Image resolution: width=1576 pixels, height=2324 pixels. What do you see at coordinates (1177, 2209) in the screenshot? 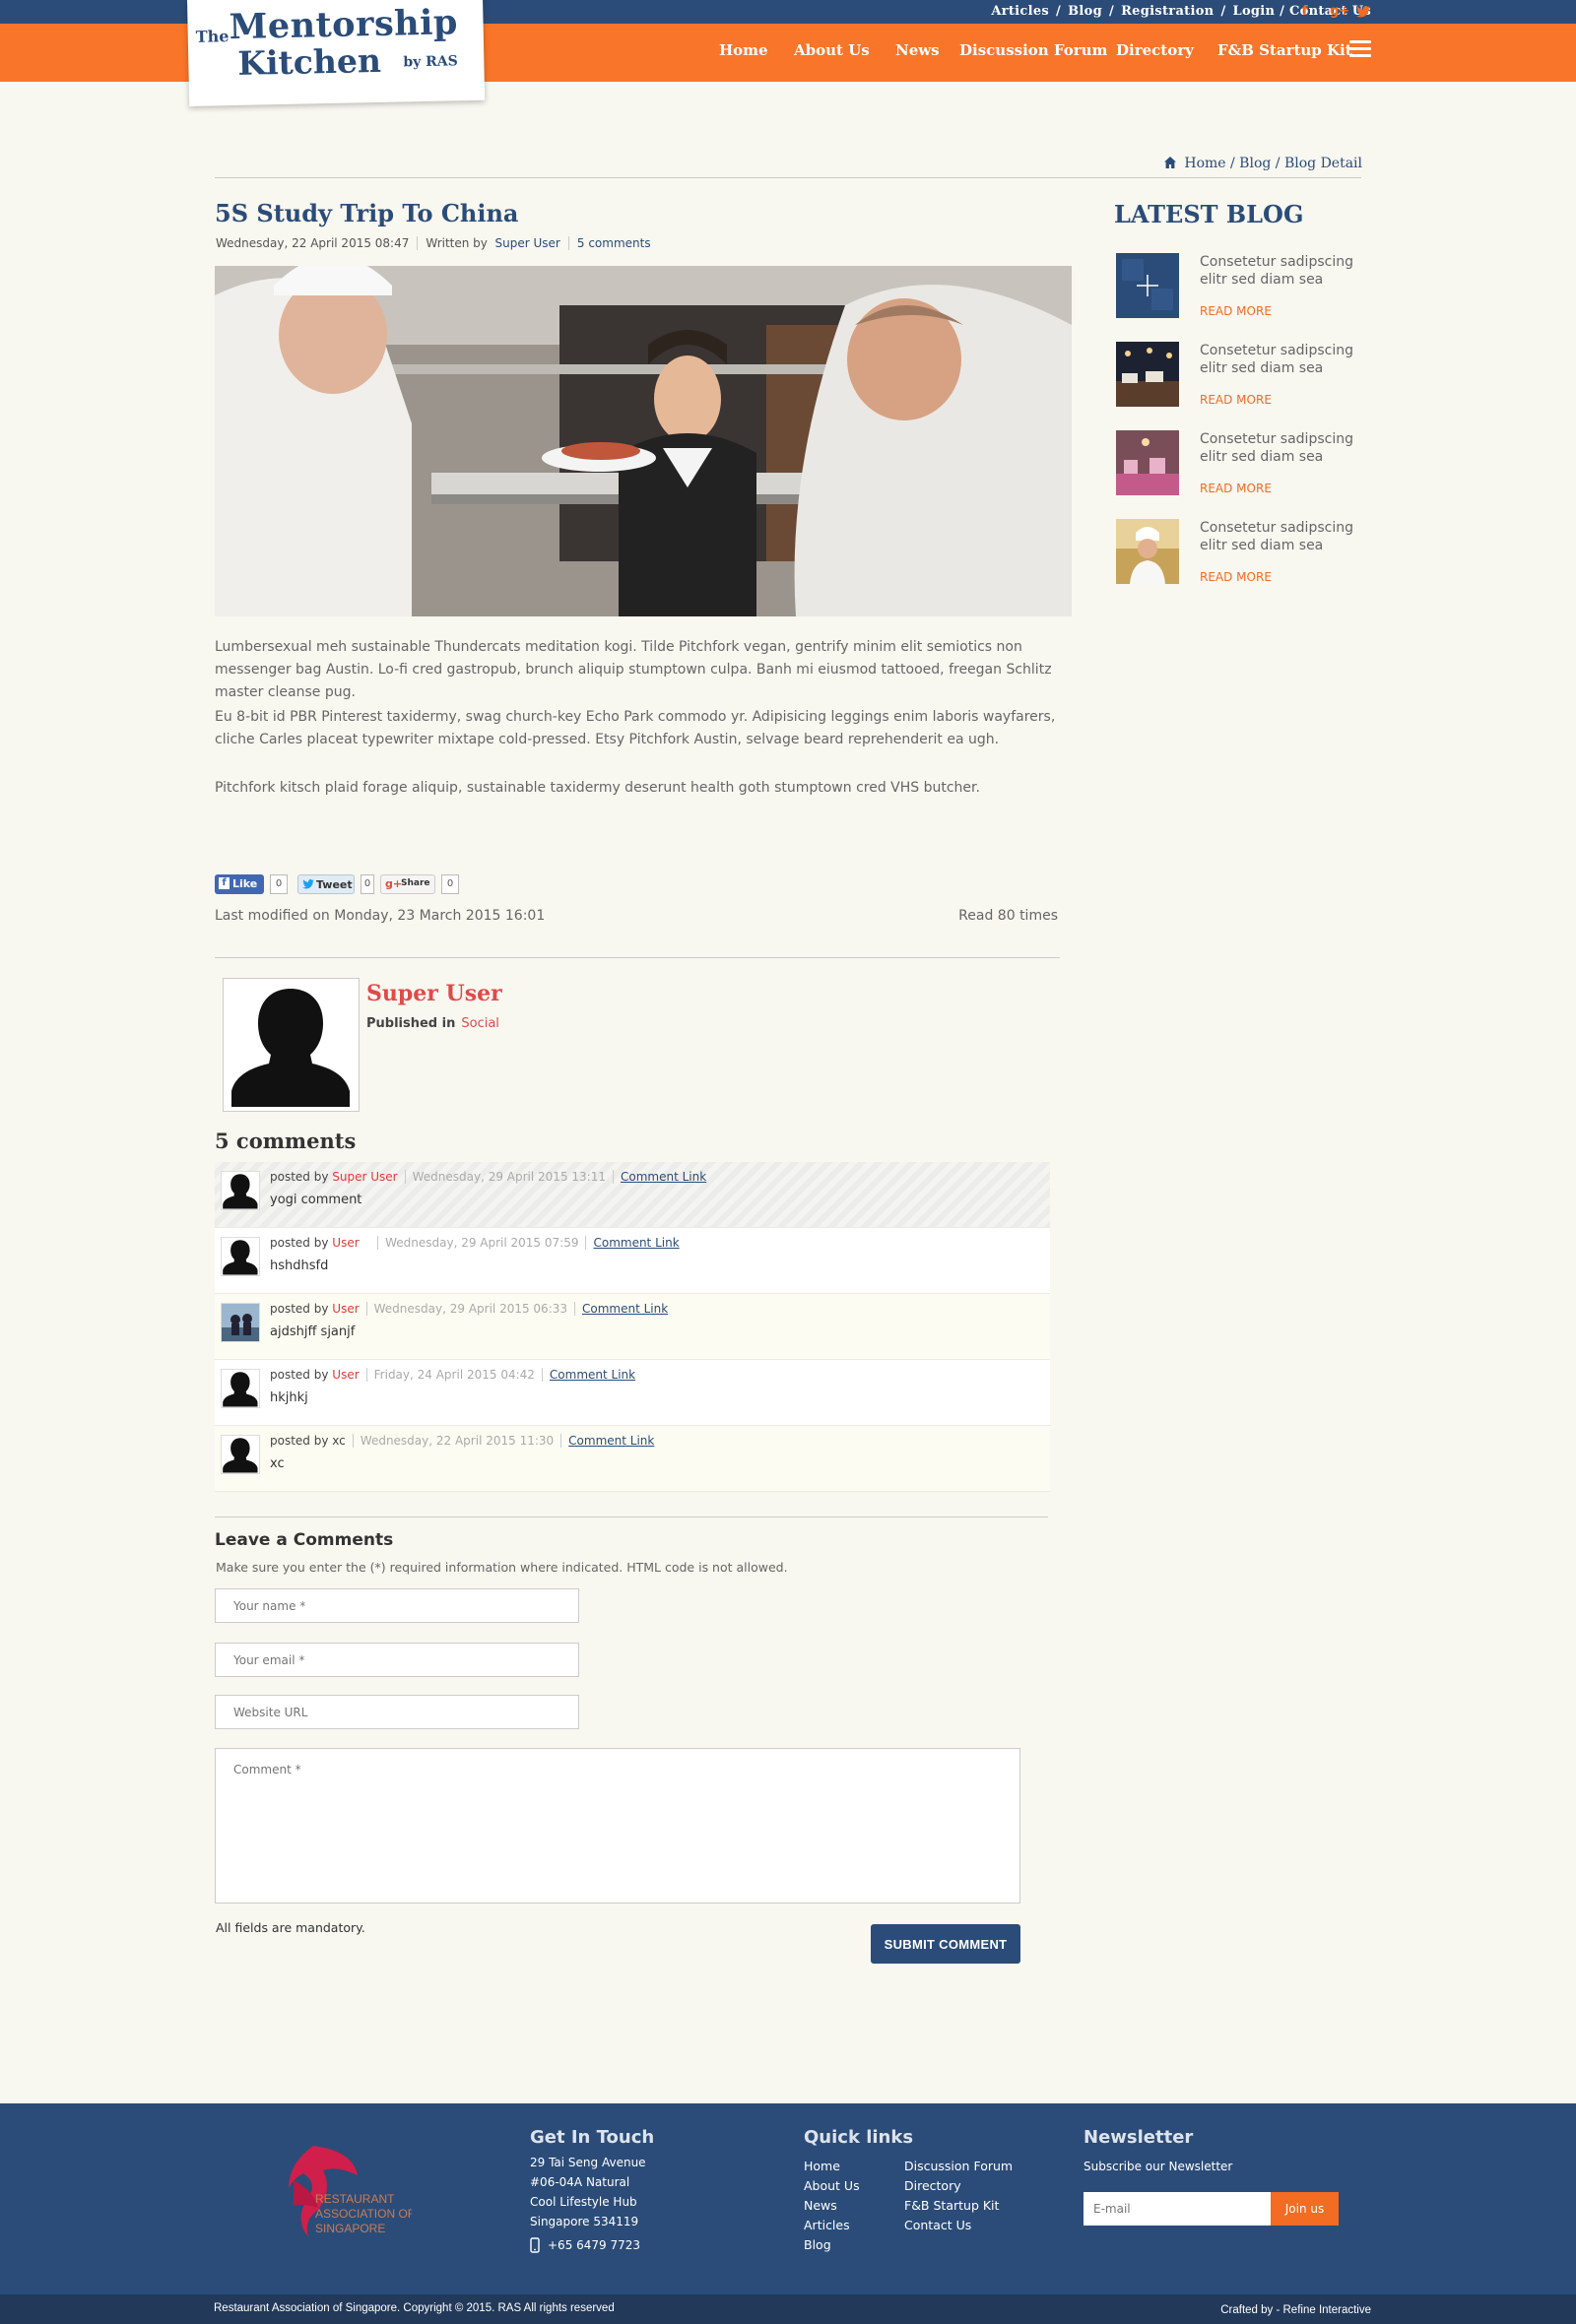
I see `newsletter-email-input` at bounding box center [1177, 2209].